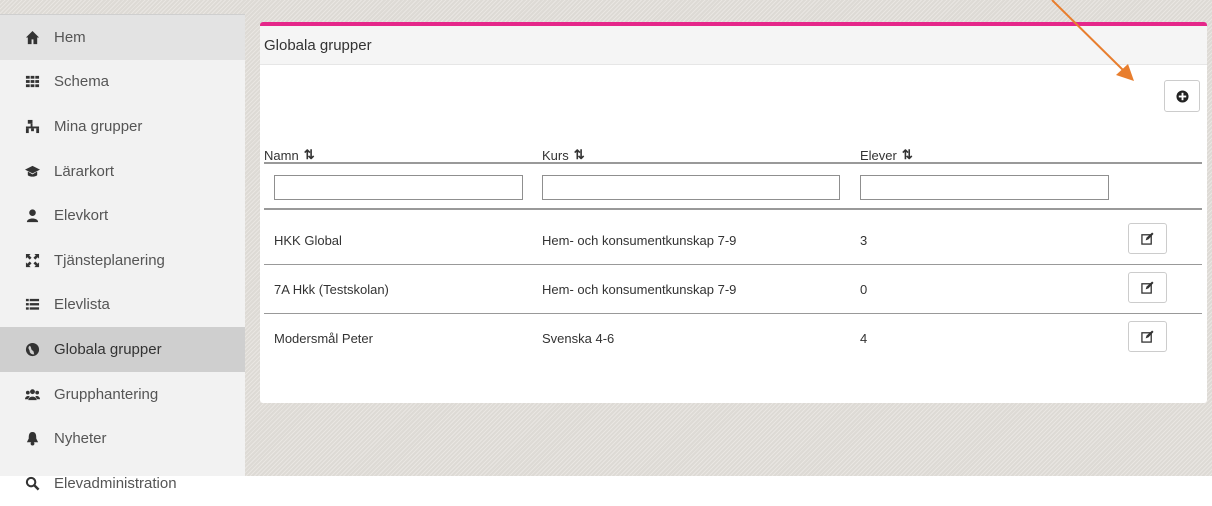  What do you see at coordinates (864, 338) in the screenshot?
I see `cell-elever: 4` at bounding box center [864, 338].